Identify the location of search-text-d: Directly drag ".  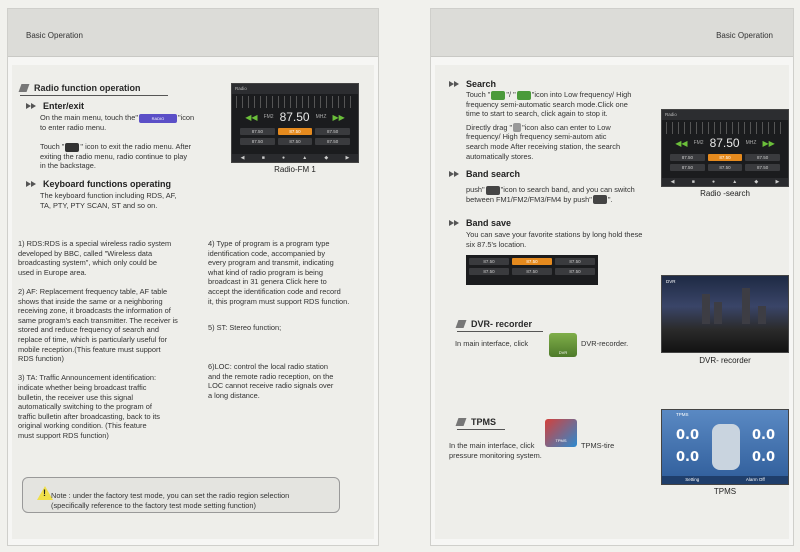
(489, 127).